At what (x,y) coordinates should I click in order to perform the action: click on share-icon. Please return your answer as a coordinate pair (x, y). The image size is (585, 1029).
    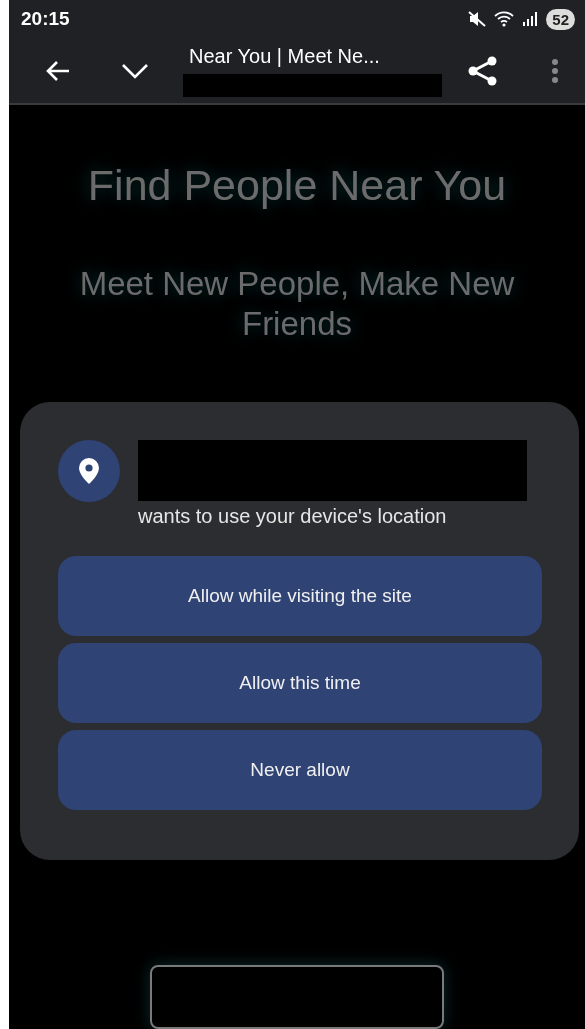
    Looking at the image, I should click on (483, 70).